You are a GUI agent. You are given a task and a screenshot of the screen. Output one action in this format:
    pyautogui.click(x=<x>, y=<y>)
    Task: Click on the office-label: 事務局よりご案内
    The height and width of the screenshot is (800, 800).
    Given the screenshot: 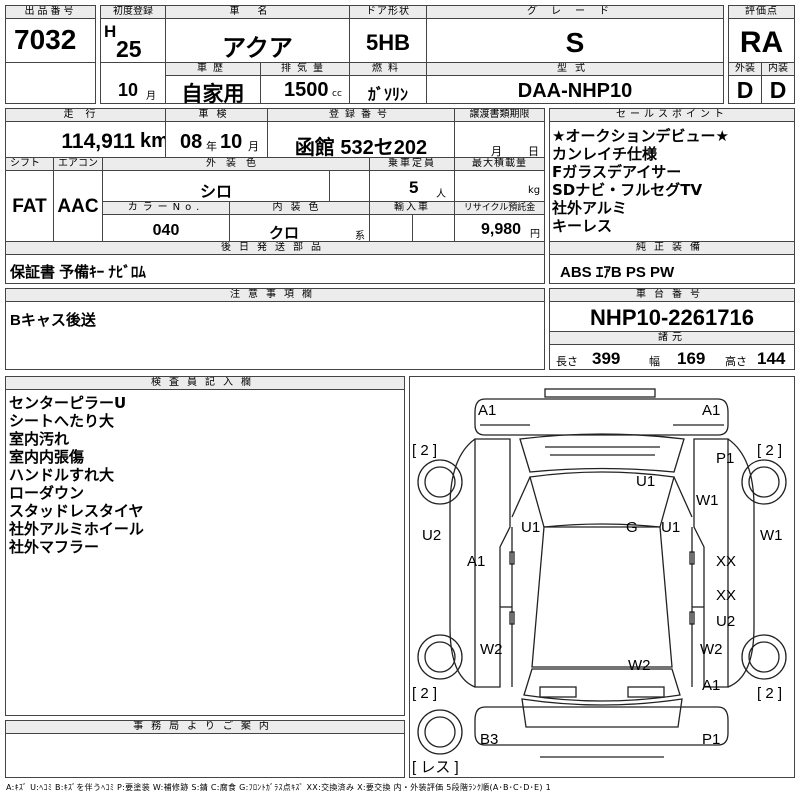 What is the action you would take?
    pyautogui.click(x=205, y=727)
    